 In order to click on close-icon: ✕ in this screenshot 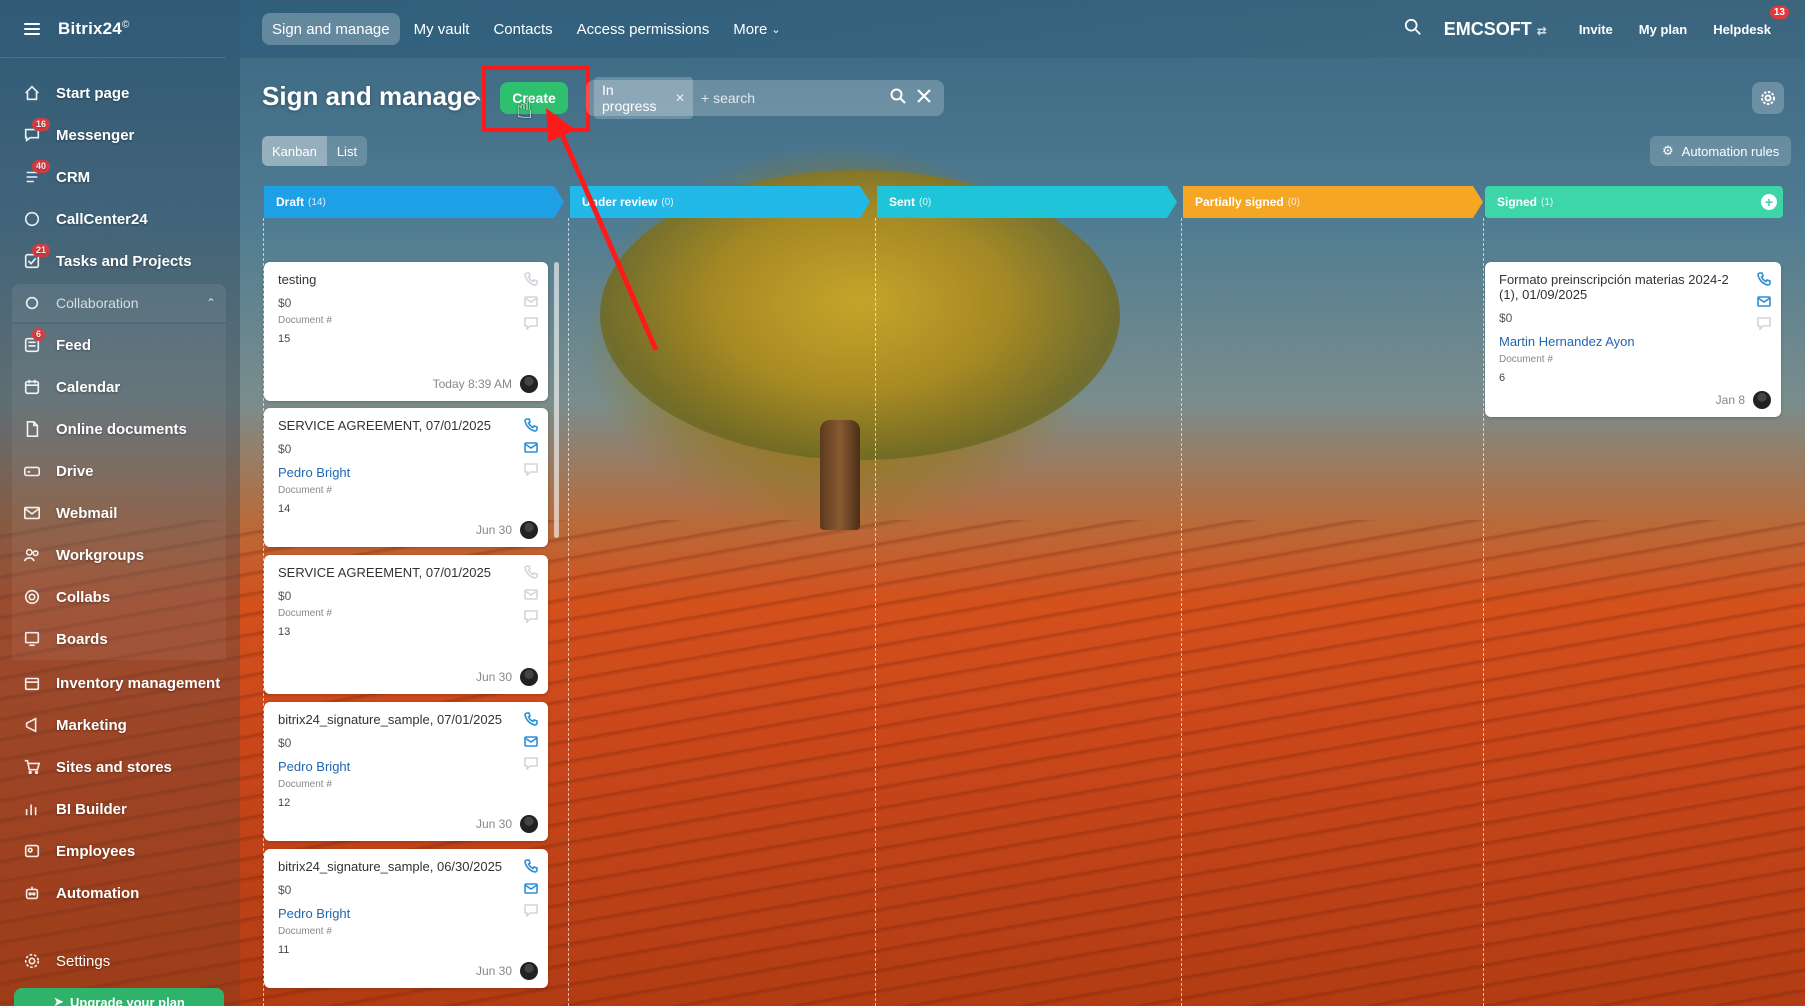, I will do `click(680, 98)`.